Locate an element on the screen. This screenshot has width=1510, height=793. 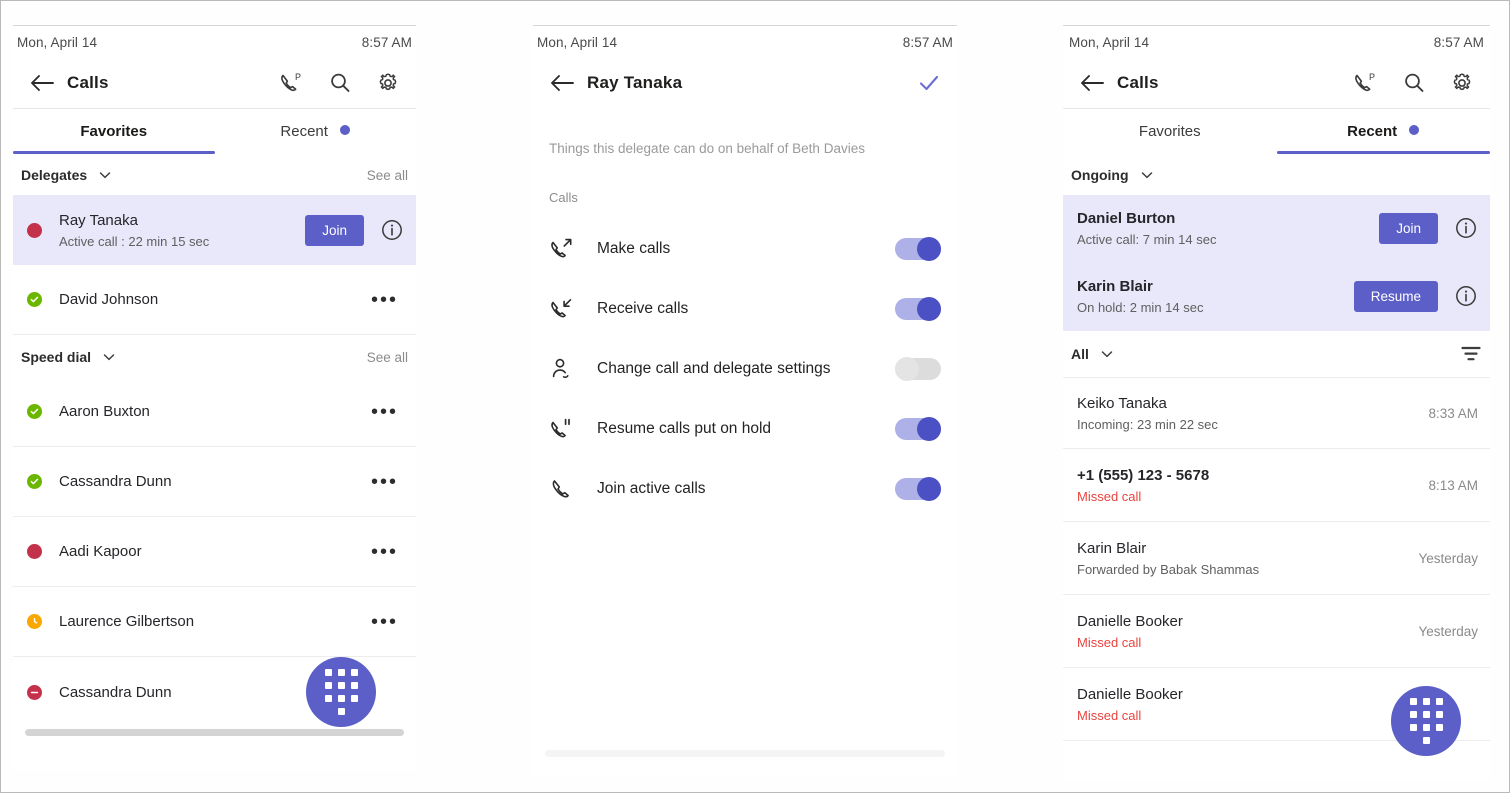
dialpad-icon is located at coordinates (1426, 721).